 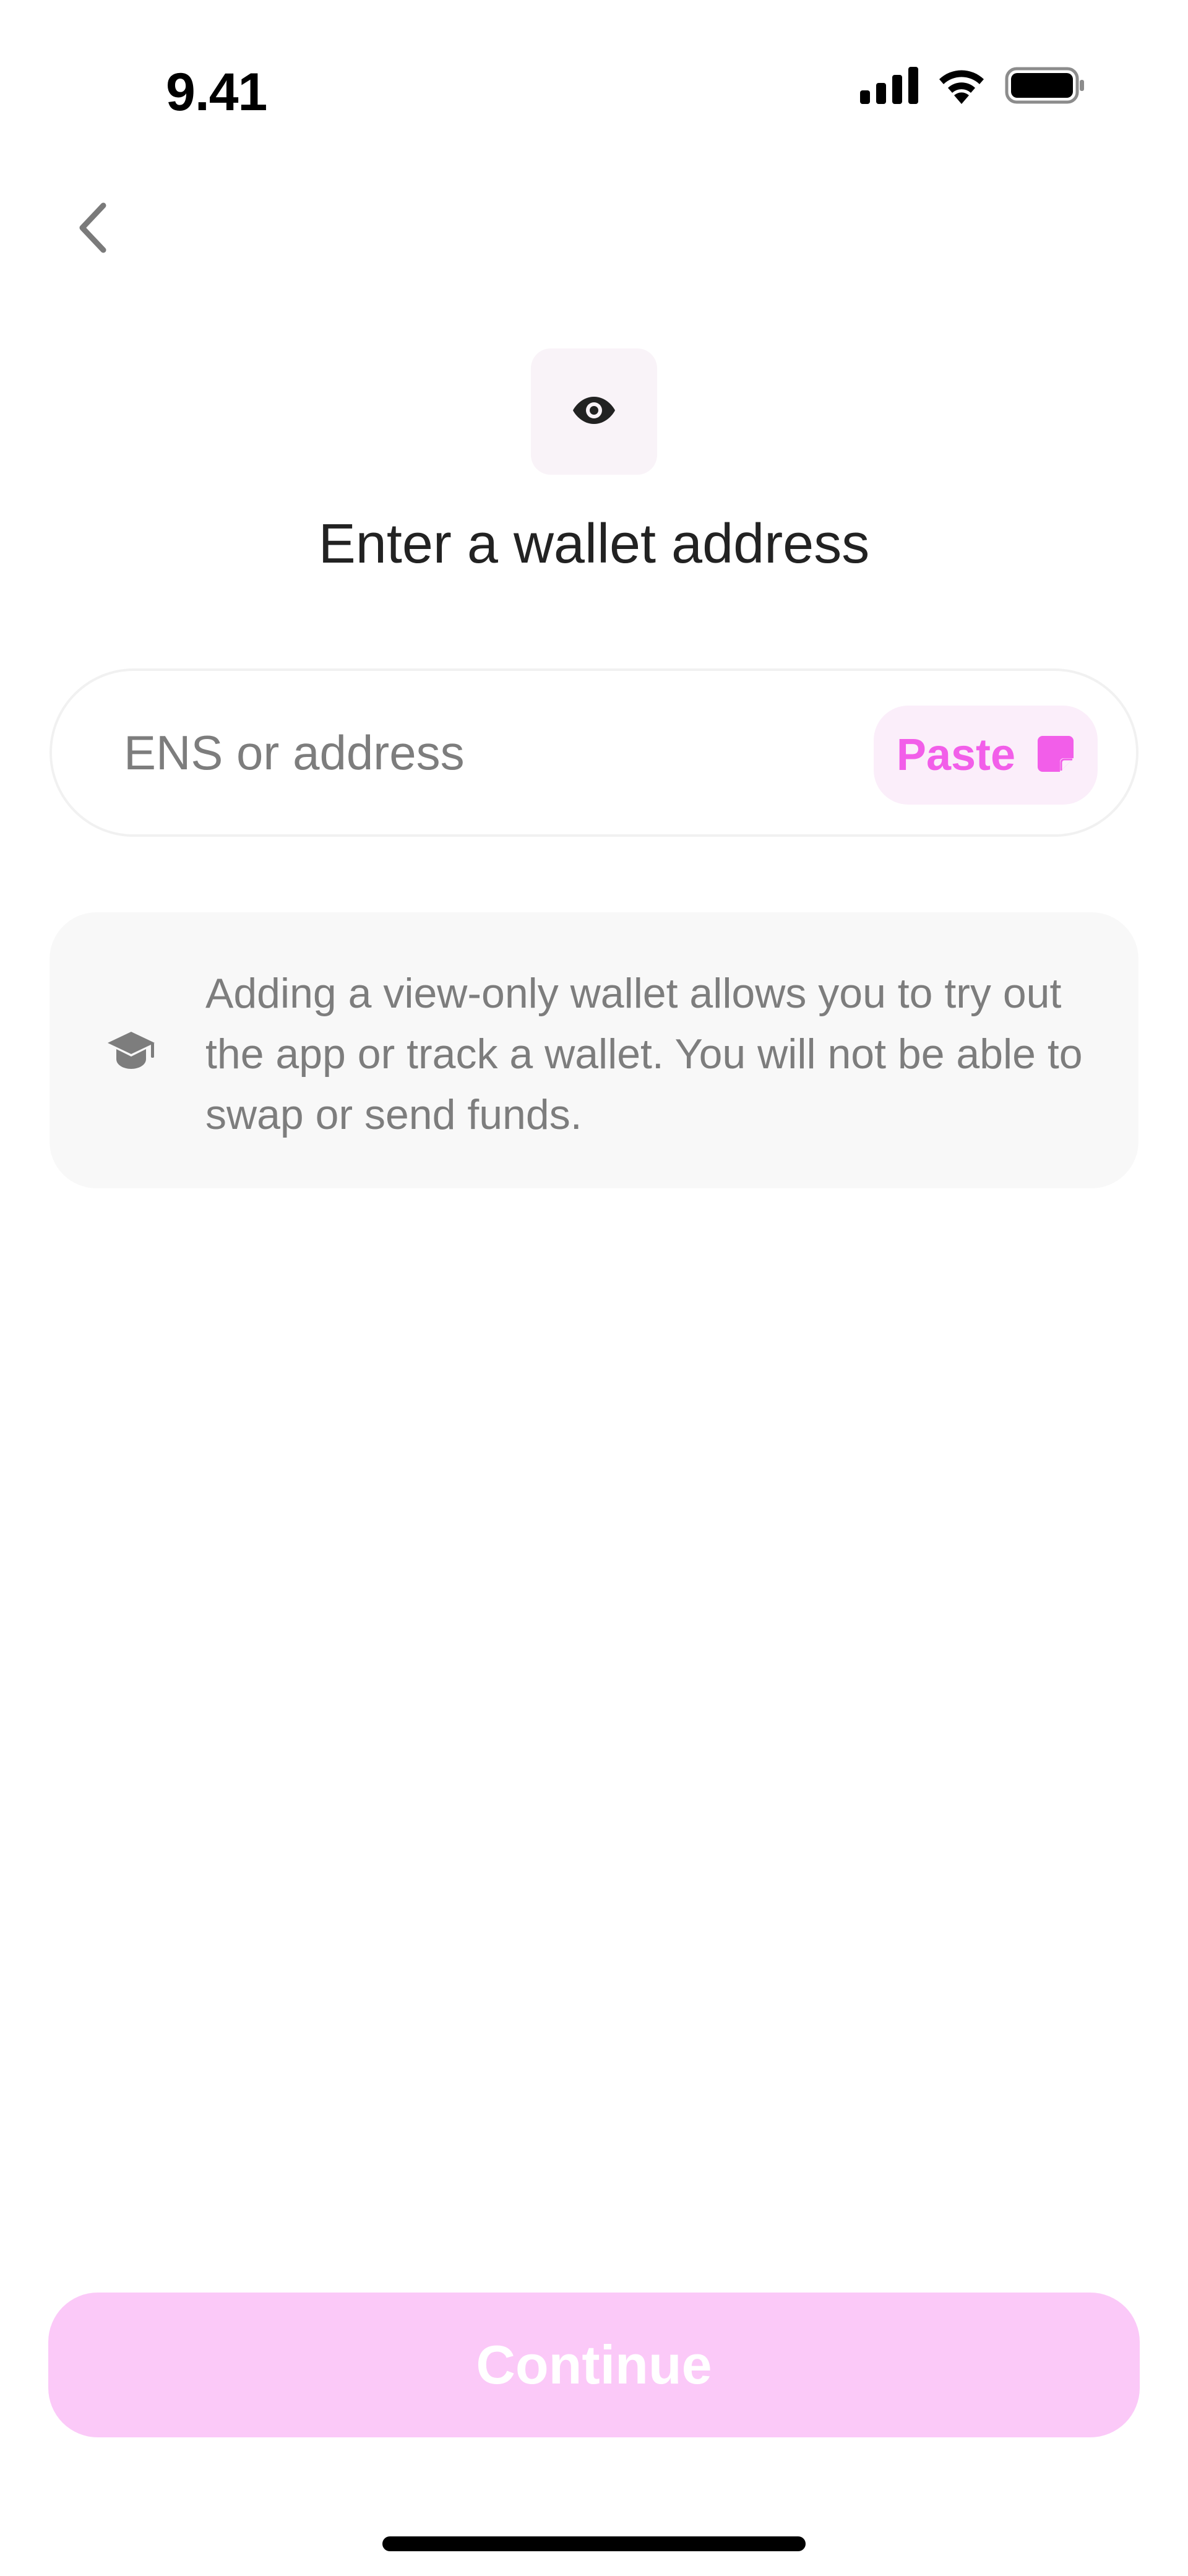 I want to click on chevron-left-icon, so click(x=92, y=229).